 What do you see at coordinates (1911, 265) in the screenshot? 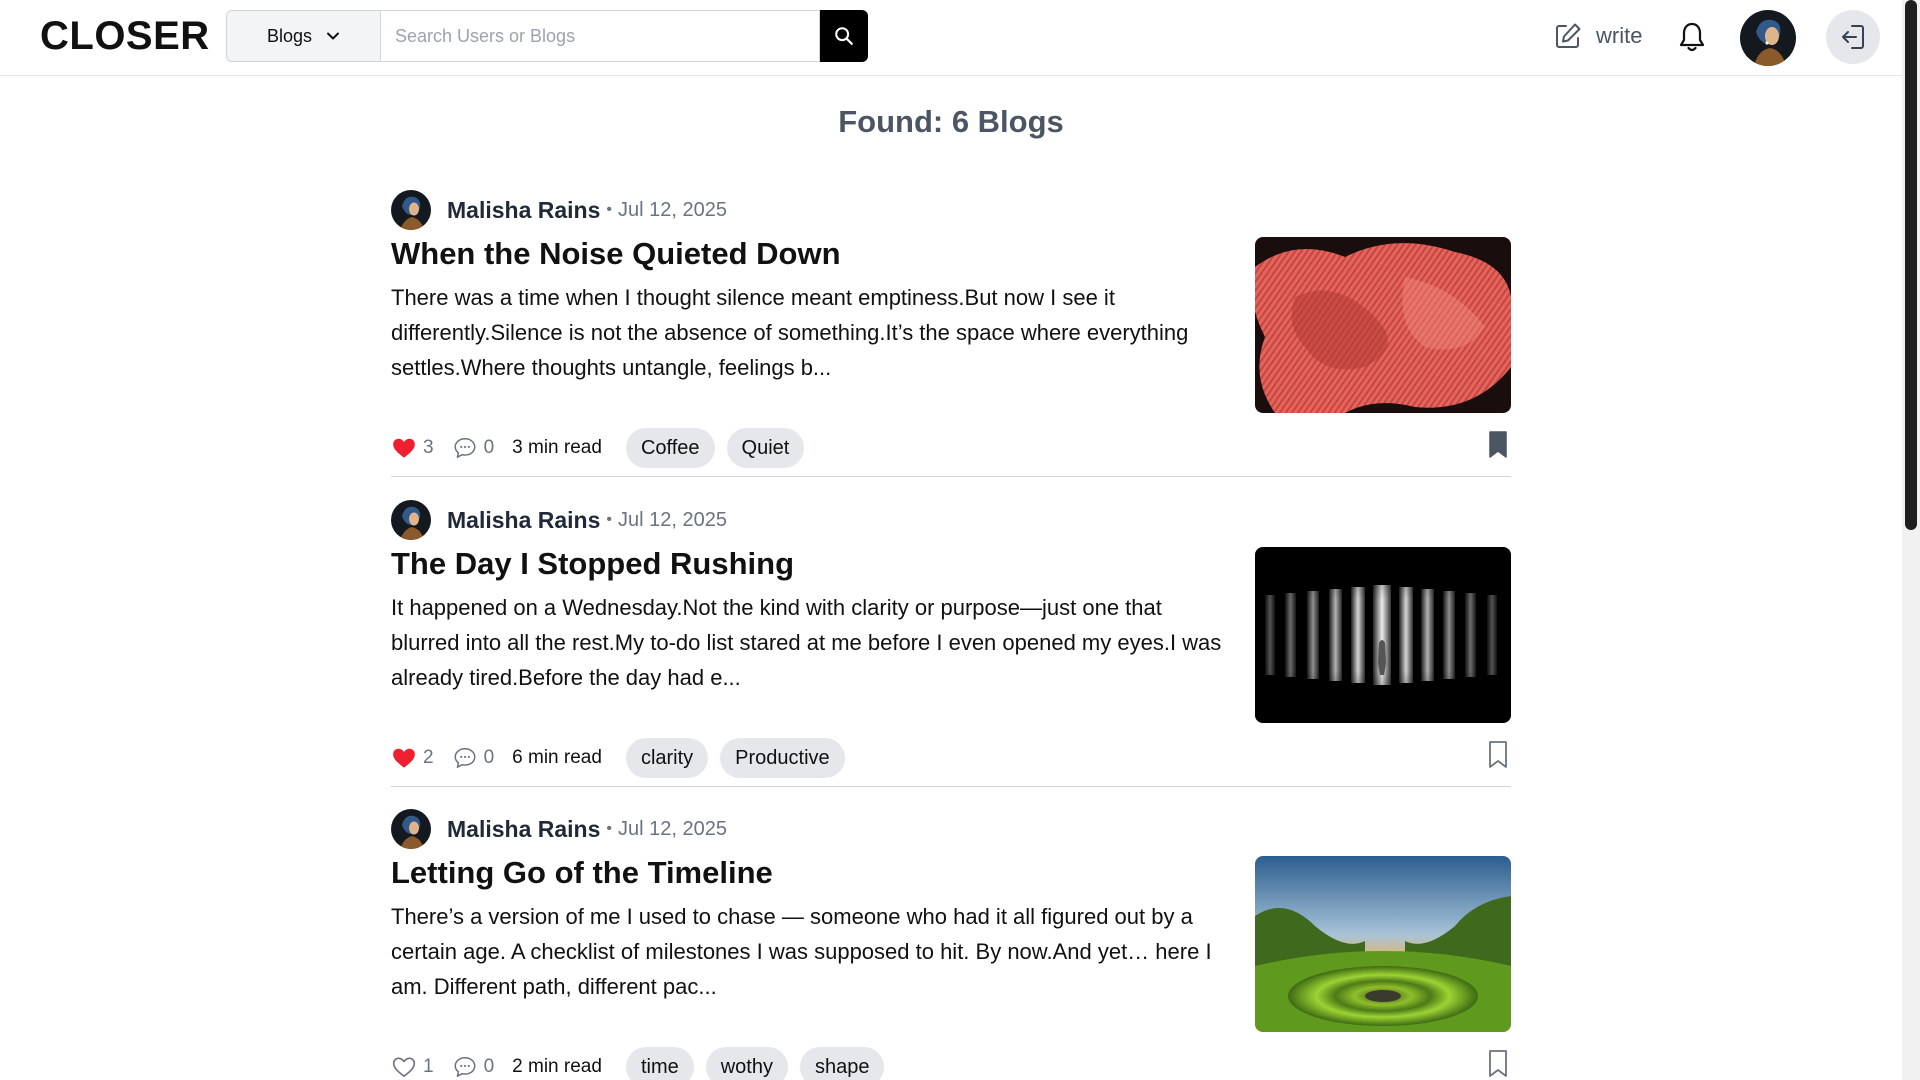
I see `scrollbar-thumb` at bounding box center [1911, 265].